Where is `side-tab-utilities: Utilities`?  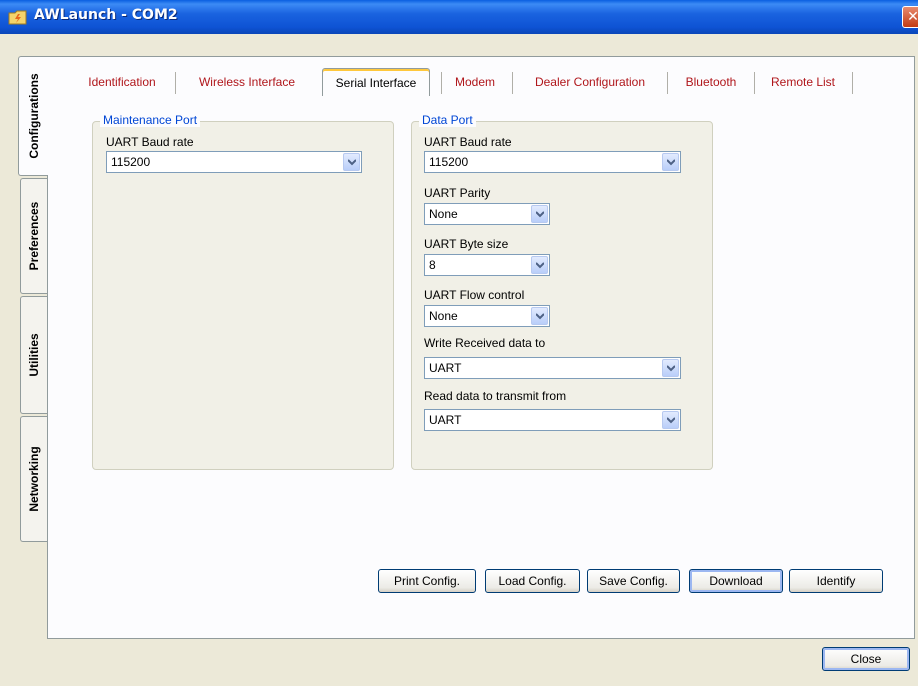 side-tab-utilities: Utilities is located at coordinates (33, 355).